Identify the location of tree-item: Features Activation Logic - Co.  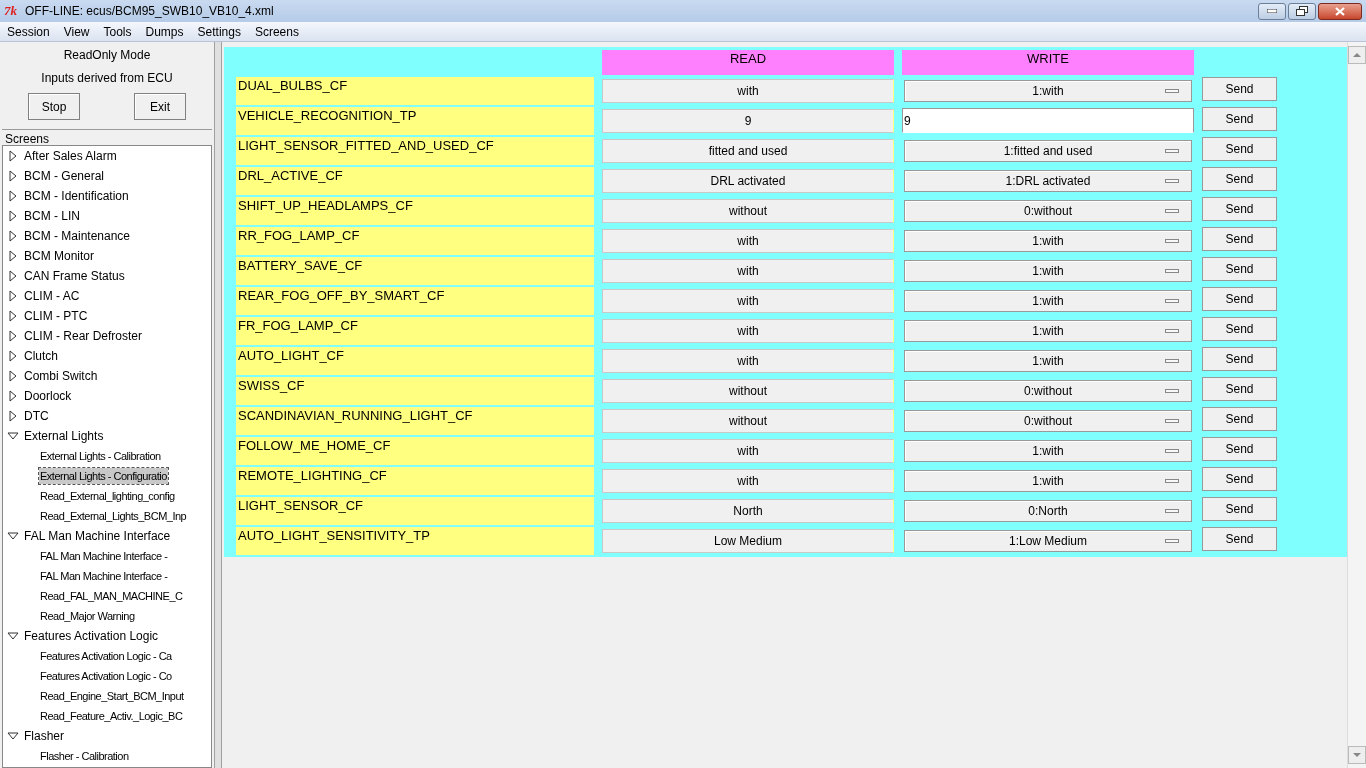
(106, 676).